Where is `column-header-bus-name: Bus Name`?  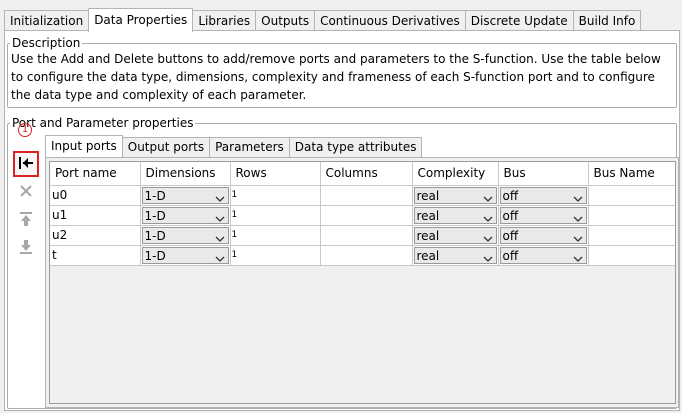
column-header-bus-name: Bus Name is located at coordinates (631, 174).